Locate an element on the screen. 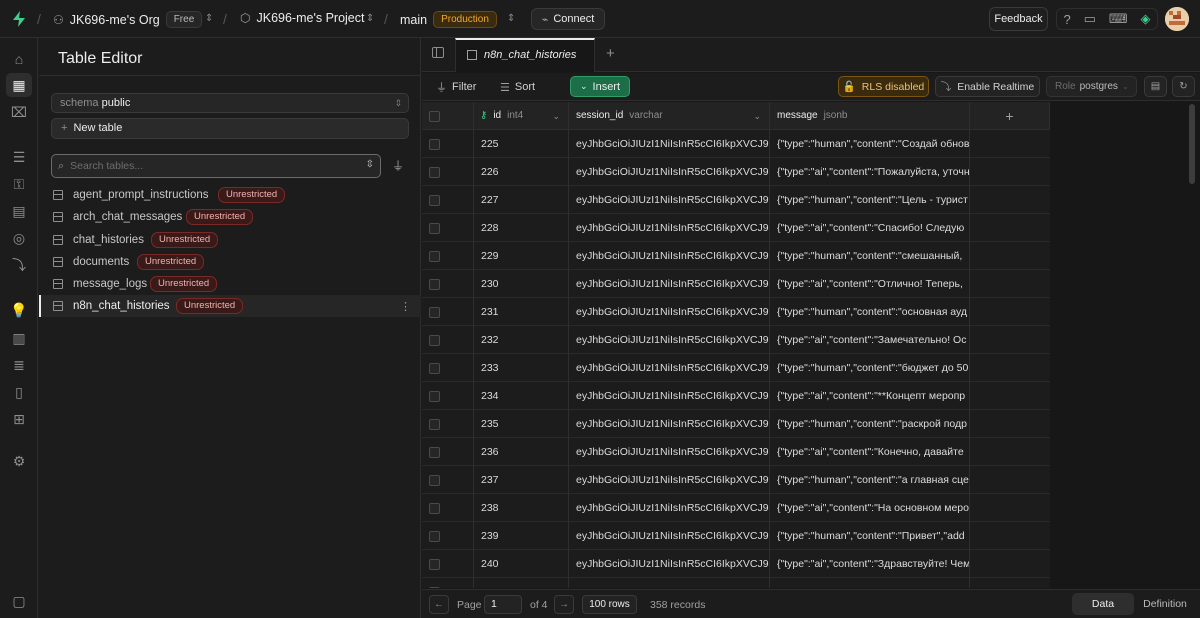  connect-button: ⌁ Connect is located at coordinates (568, 19).